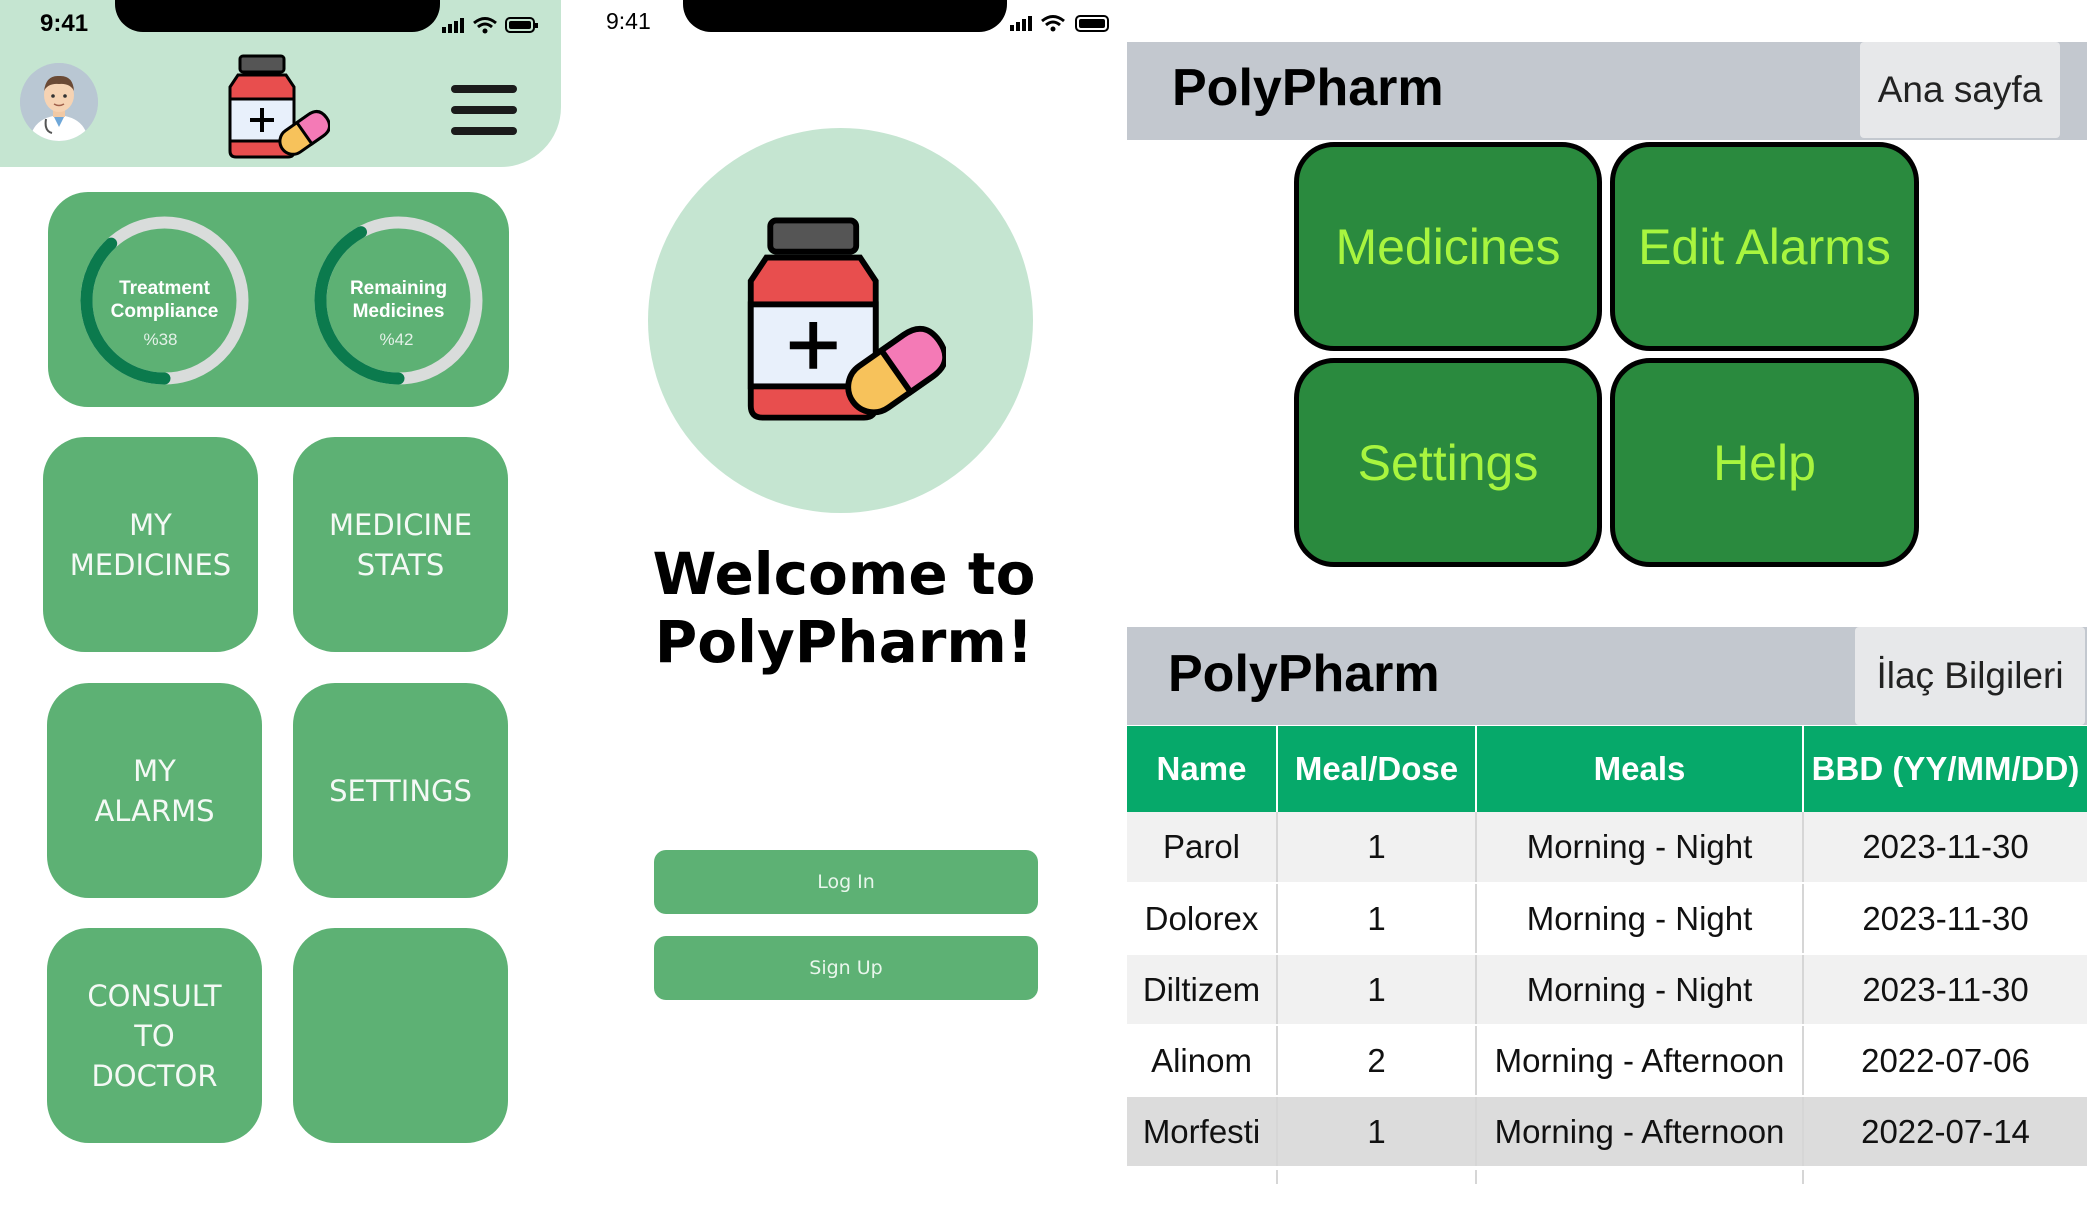 The image size is (2087, 1226). Describe the element at coordinates (1448, 246) in the screenshot. I see `medicines-button: Medicines` at that location.